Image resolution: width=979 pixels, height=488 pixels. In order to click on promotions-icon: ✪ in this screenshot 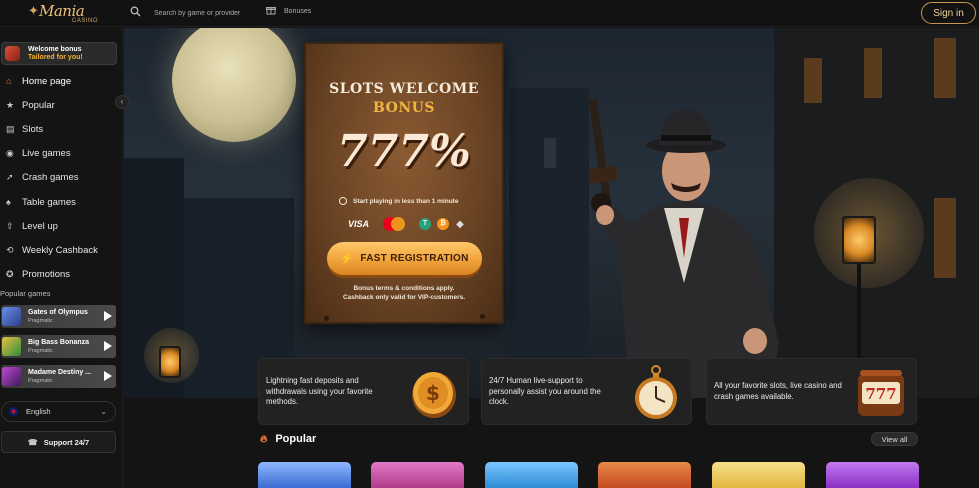, I will do `click(10, 274)`.